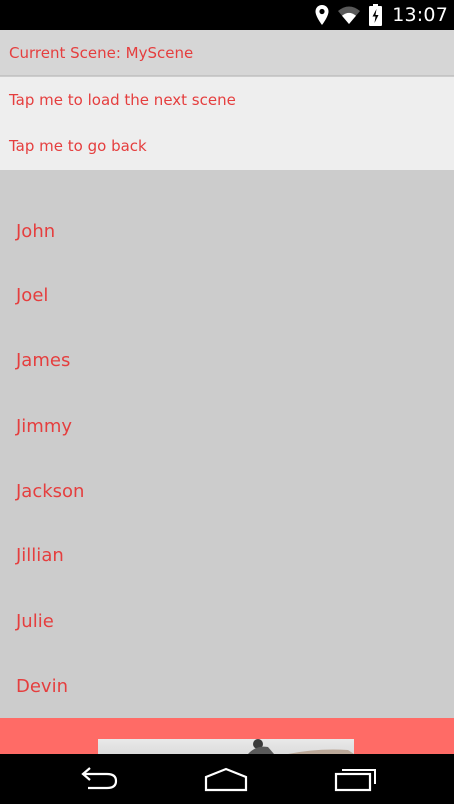  What do you see at coordinates (43, 361) in the screenshot?
I see `list-item: James` at bounding box center [43, 361].